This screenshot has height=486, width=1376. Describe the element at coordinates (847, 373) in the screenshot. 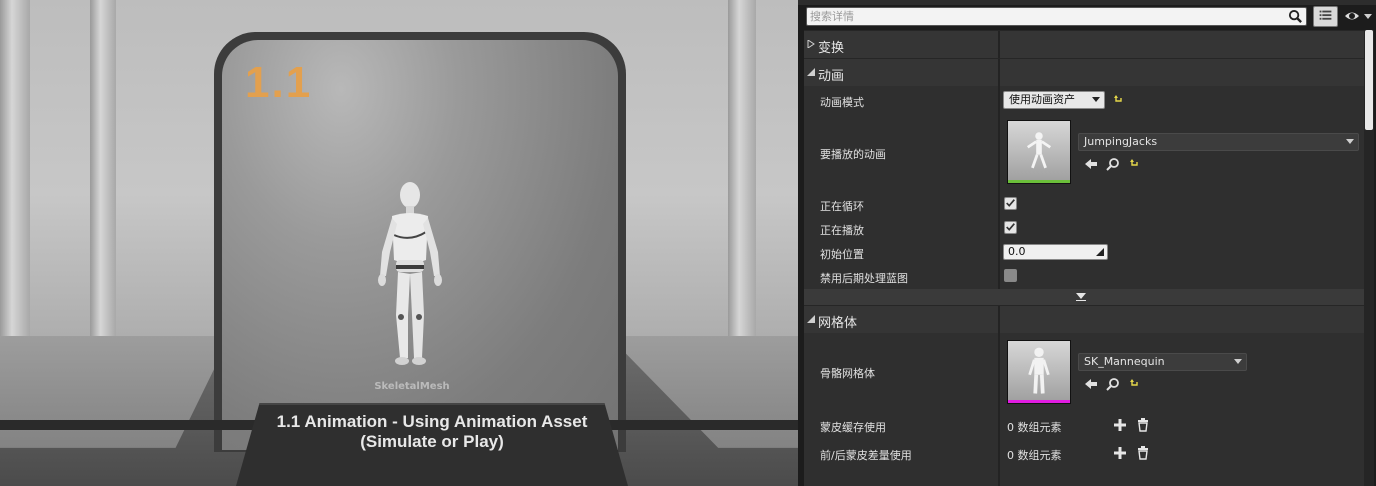

I see `skeletal-mesh-label: 骨骼网格体` at that location.